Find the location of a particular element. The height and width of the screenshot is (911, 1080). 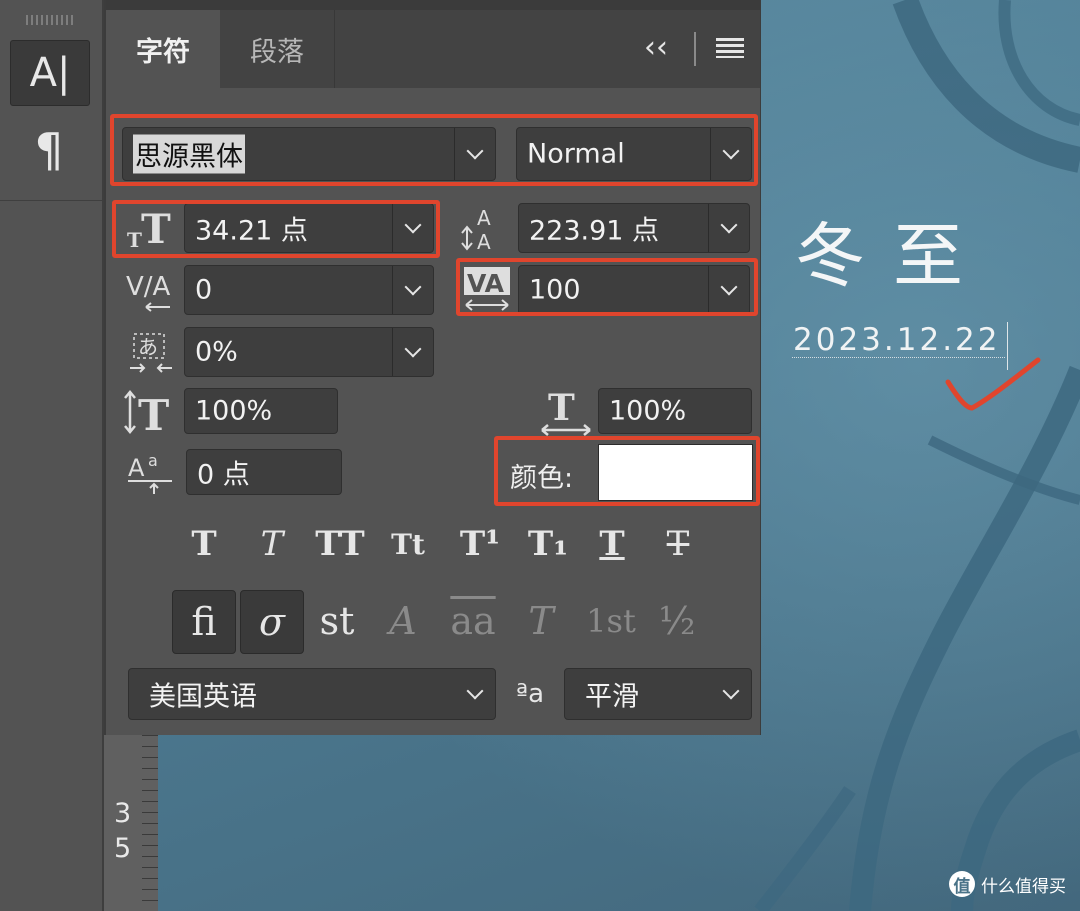

tracking-icon: VA is located at coordinates (487, 288).